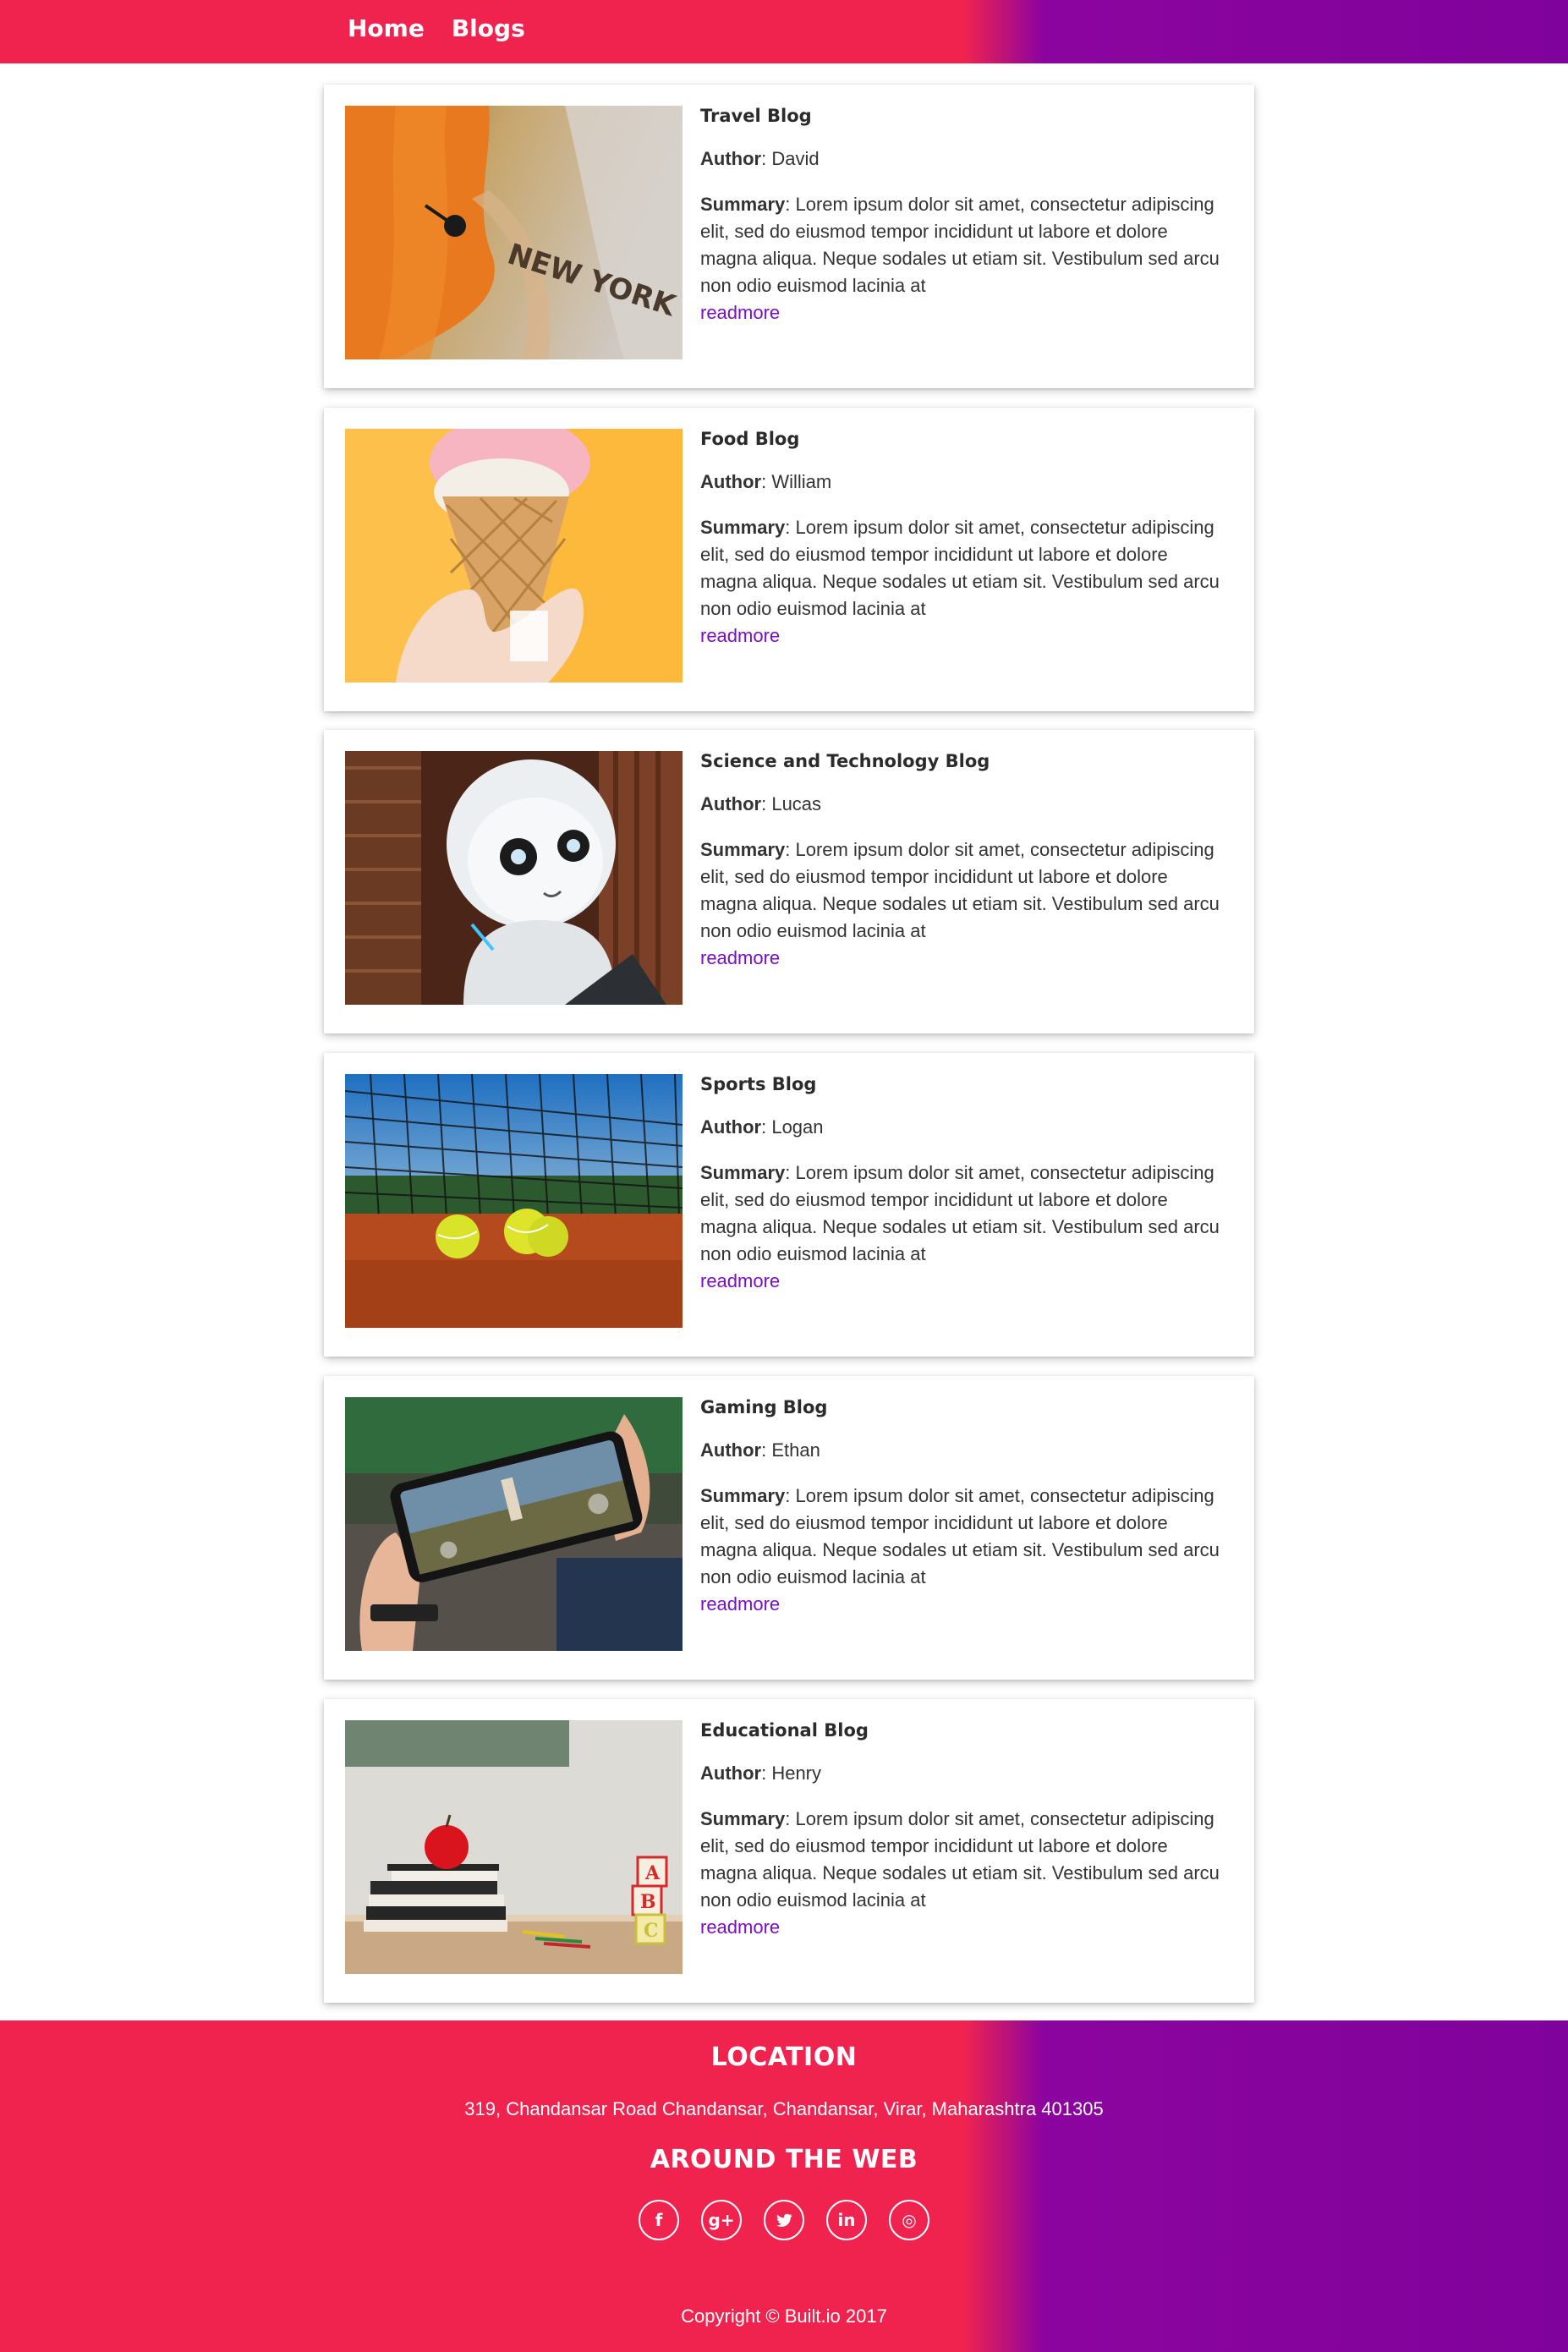 The width and height of the screenshot is (1568, 2352). I want to click on location-heading: LOCATION, so click(784, 2057).